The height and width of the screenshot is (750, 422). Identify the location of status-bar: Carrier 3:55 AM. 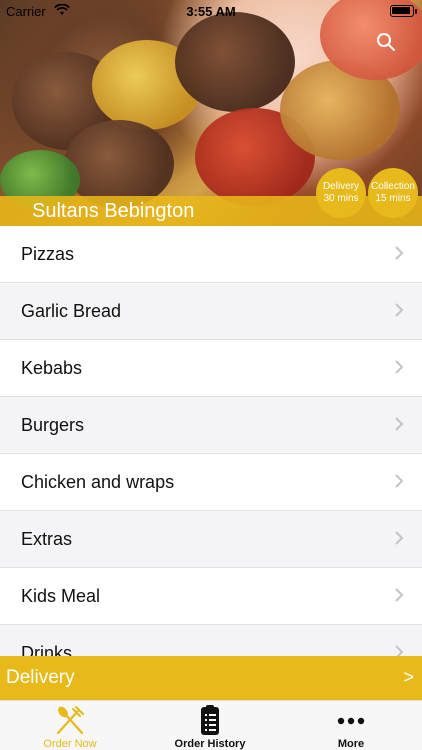
(211, 11).